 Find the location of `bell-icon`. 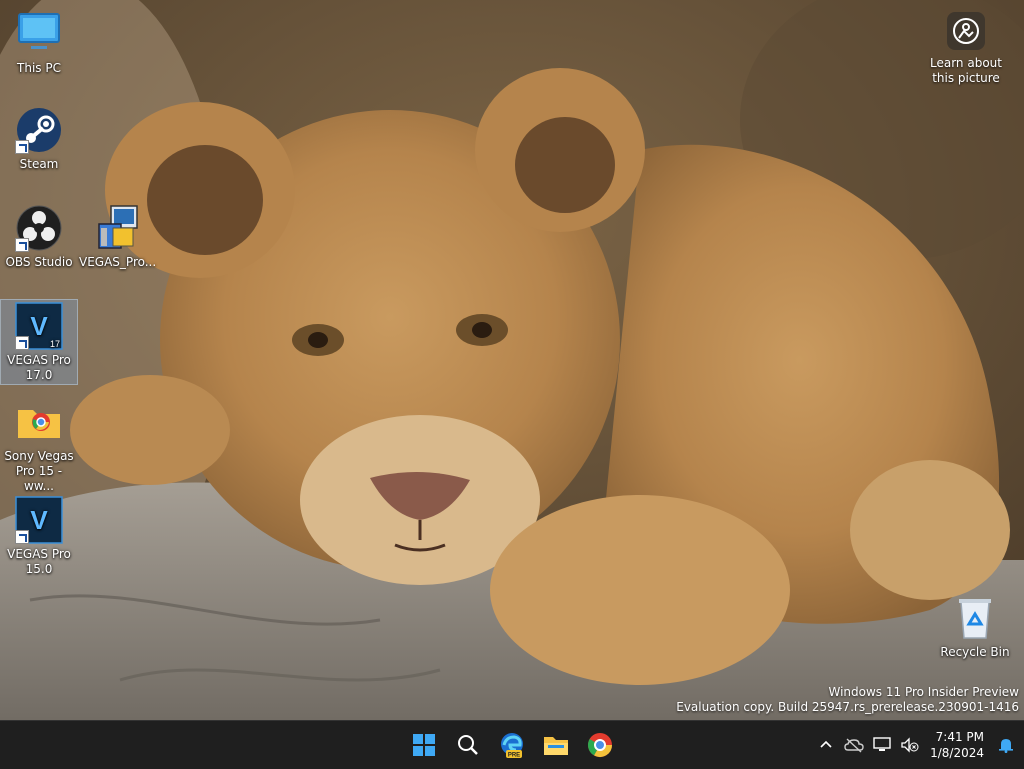

bell-icon is located at coordinates (1006, 746).